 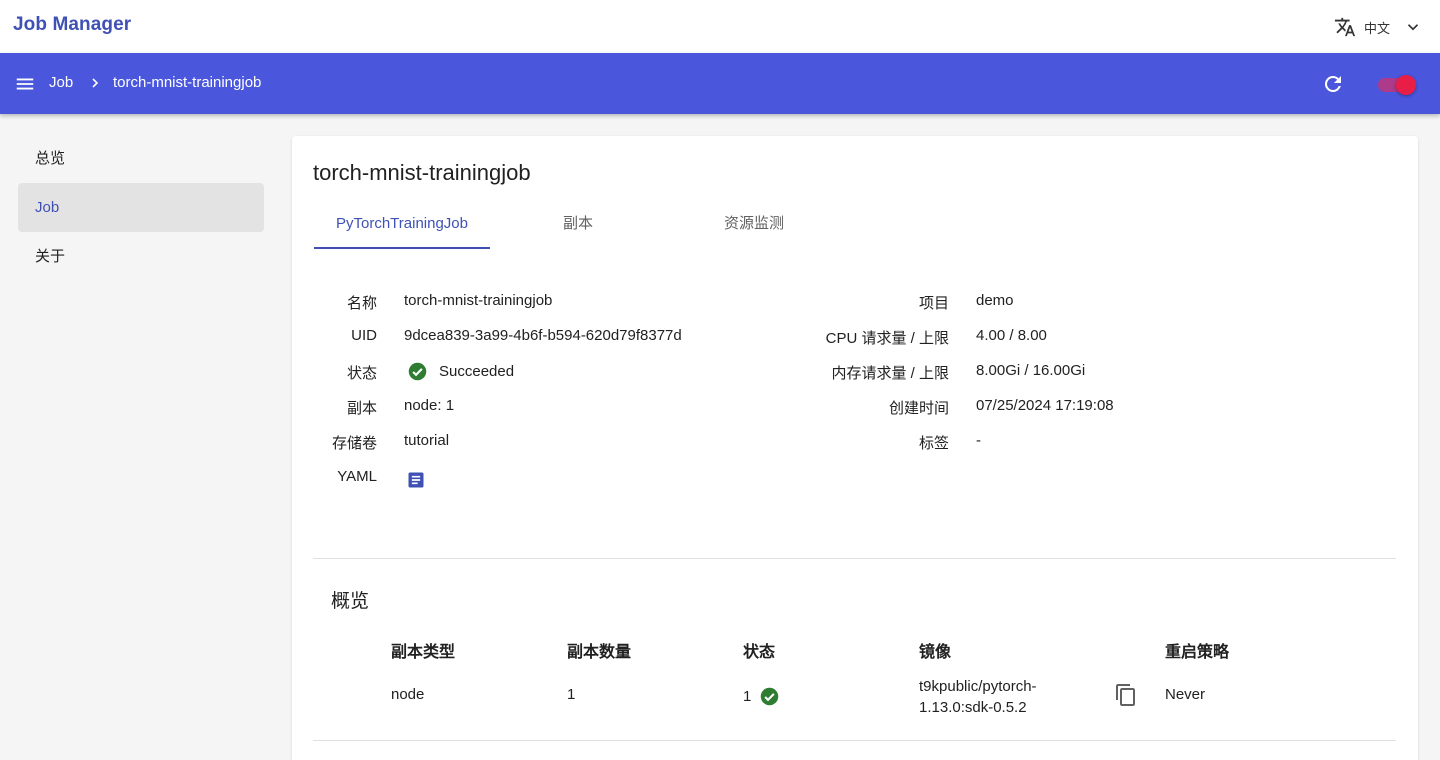 What do you see at coordinates (350, 601) in the screenshot?
I see `overview-title: 概览` at bounding box center [350, 601].